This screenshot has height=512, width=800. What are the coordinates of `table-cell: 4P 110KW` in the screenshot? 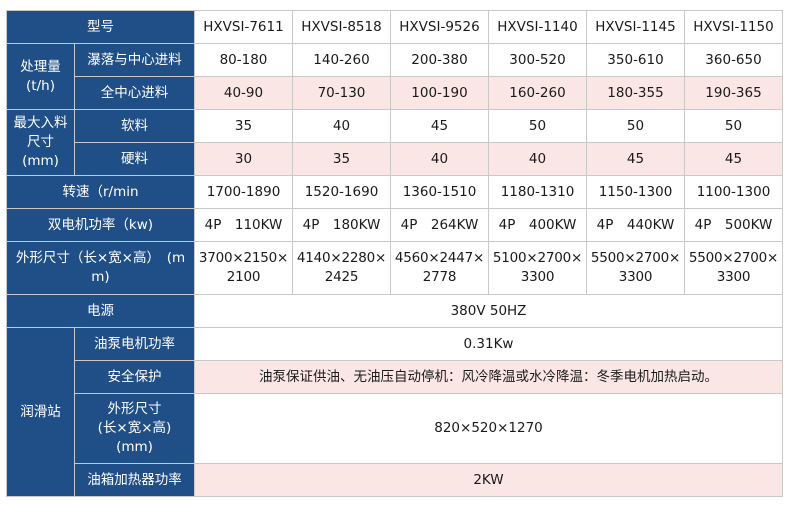 It's located at (243, 225).